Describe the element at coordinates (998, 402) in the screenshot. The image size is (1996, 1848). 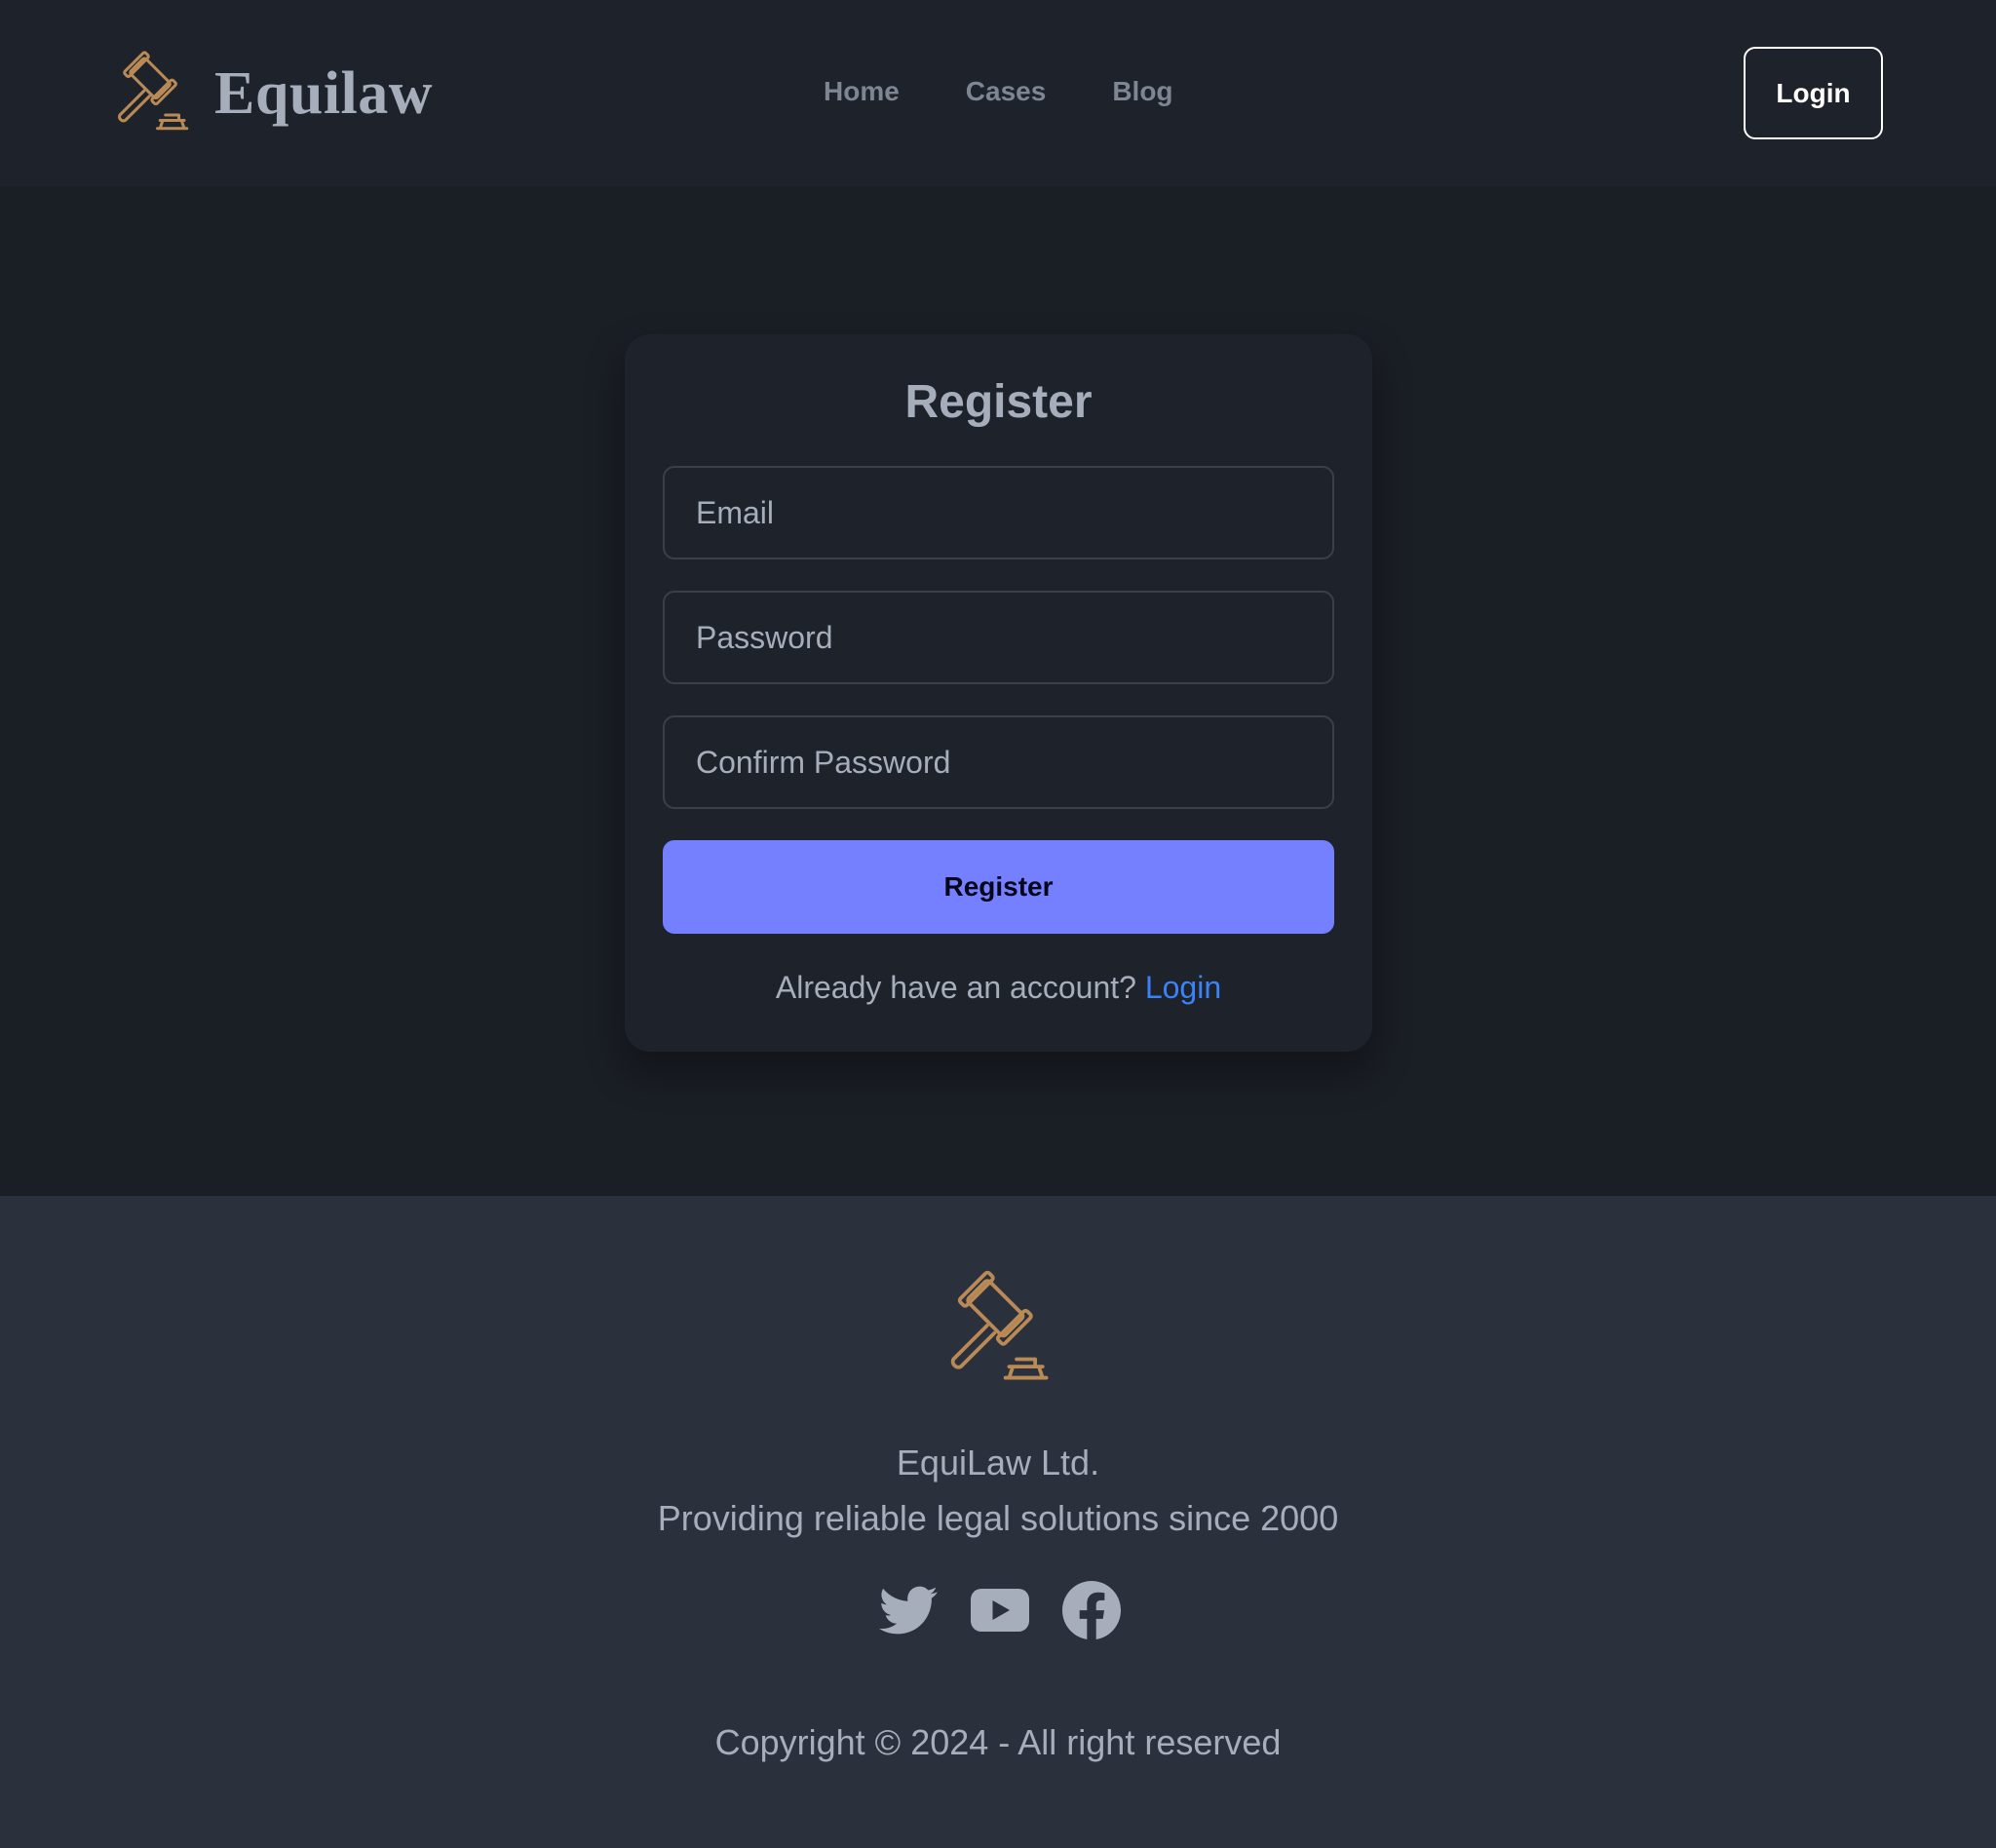
I see `register-title: Register` at that location.